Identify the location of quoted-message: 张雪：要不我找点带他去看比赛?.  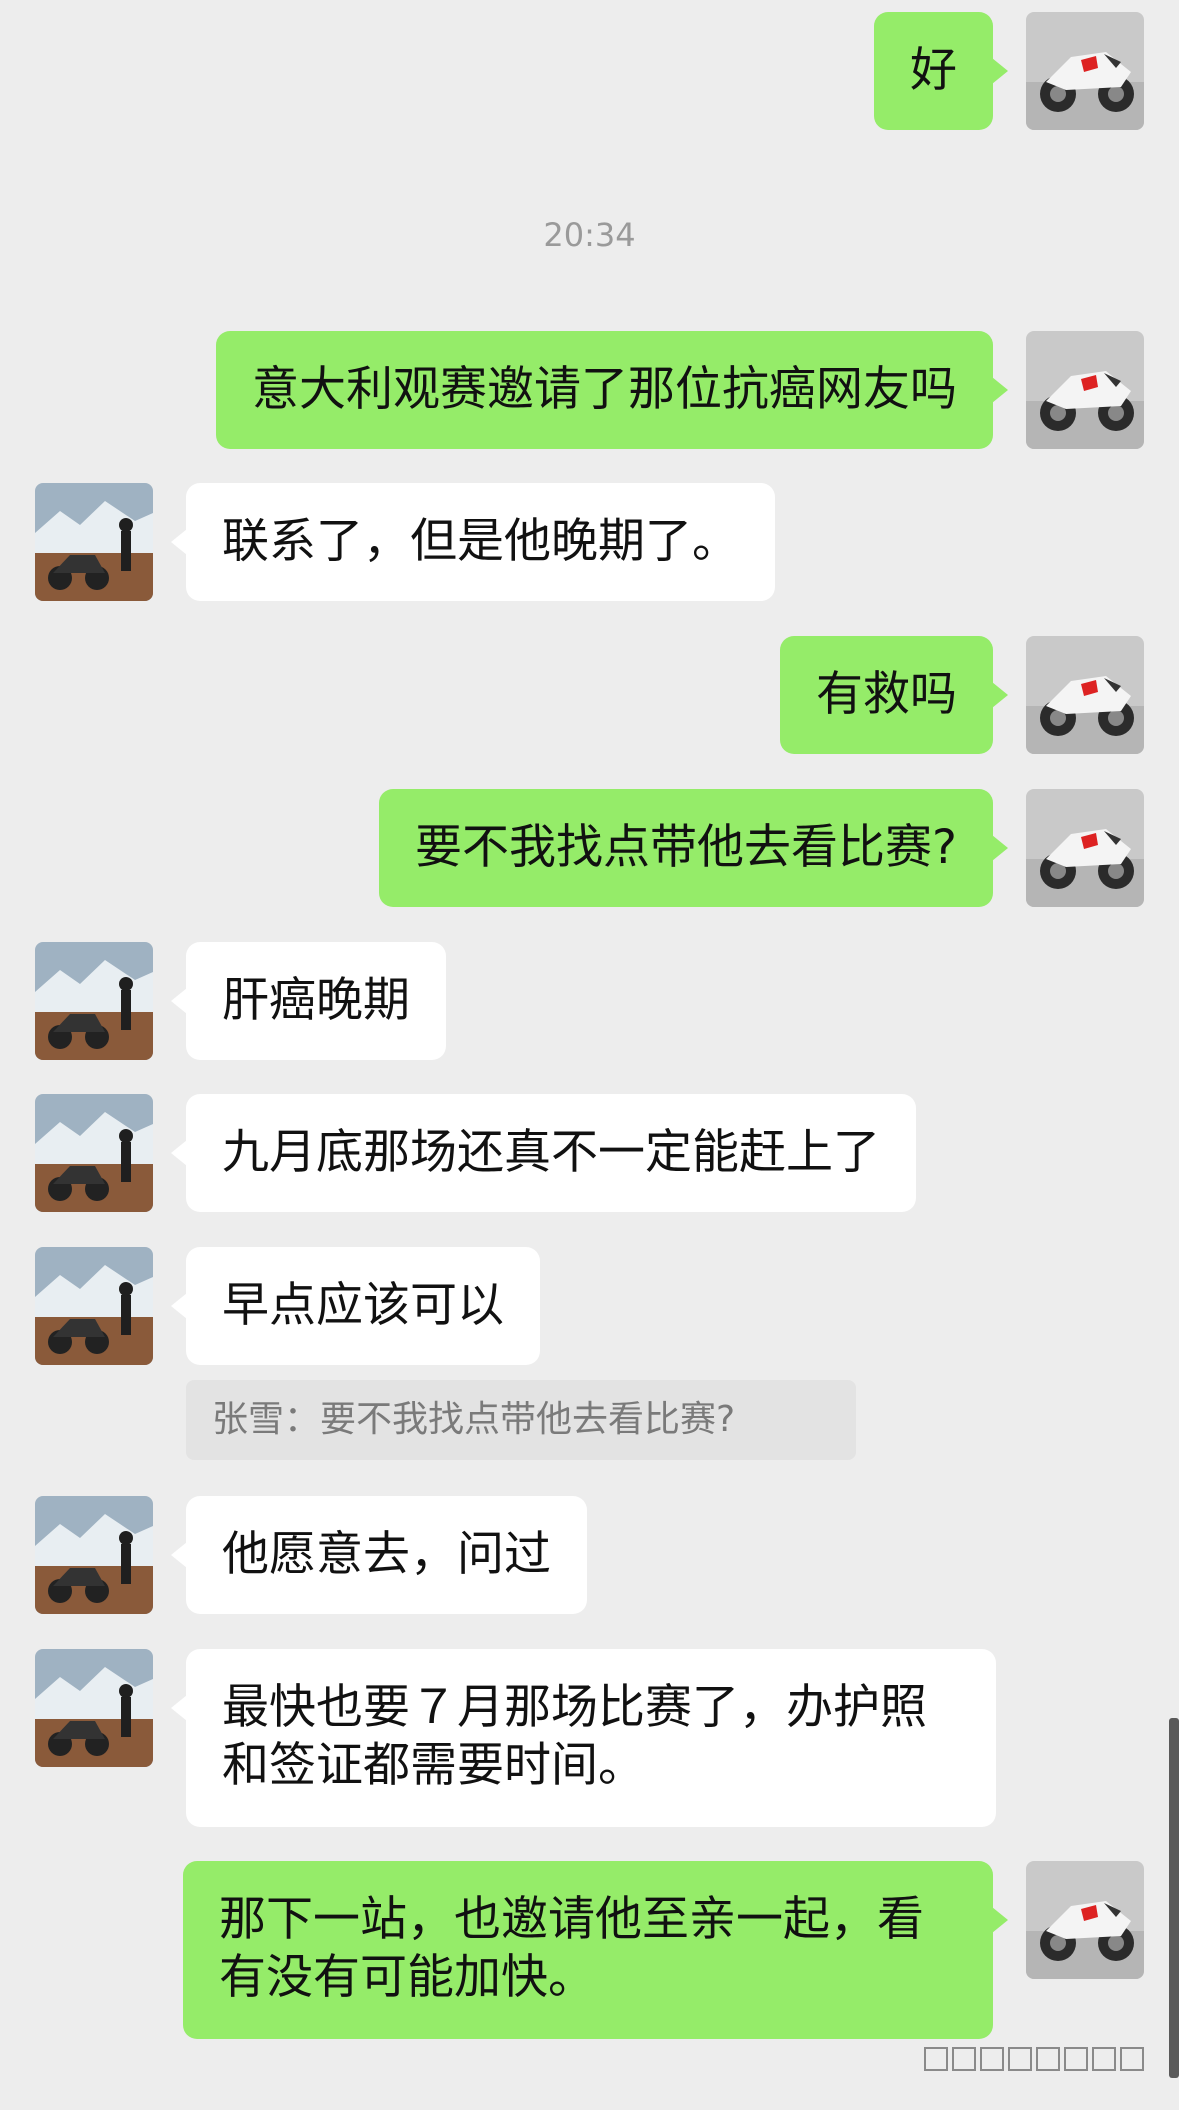
(521, 1420).